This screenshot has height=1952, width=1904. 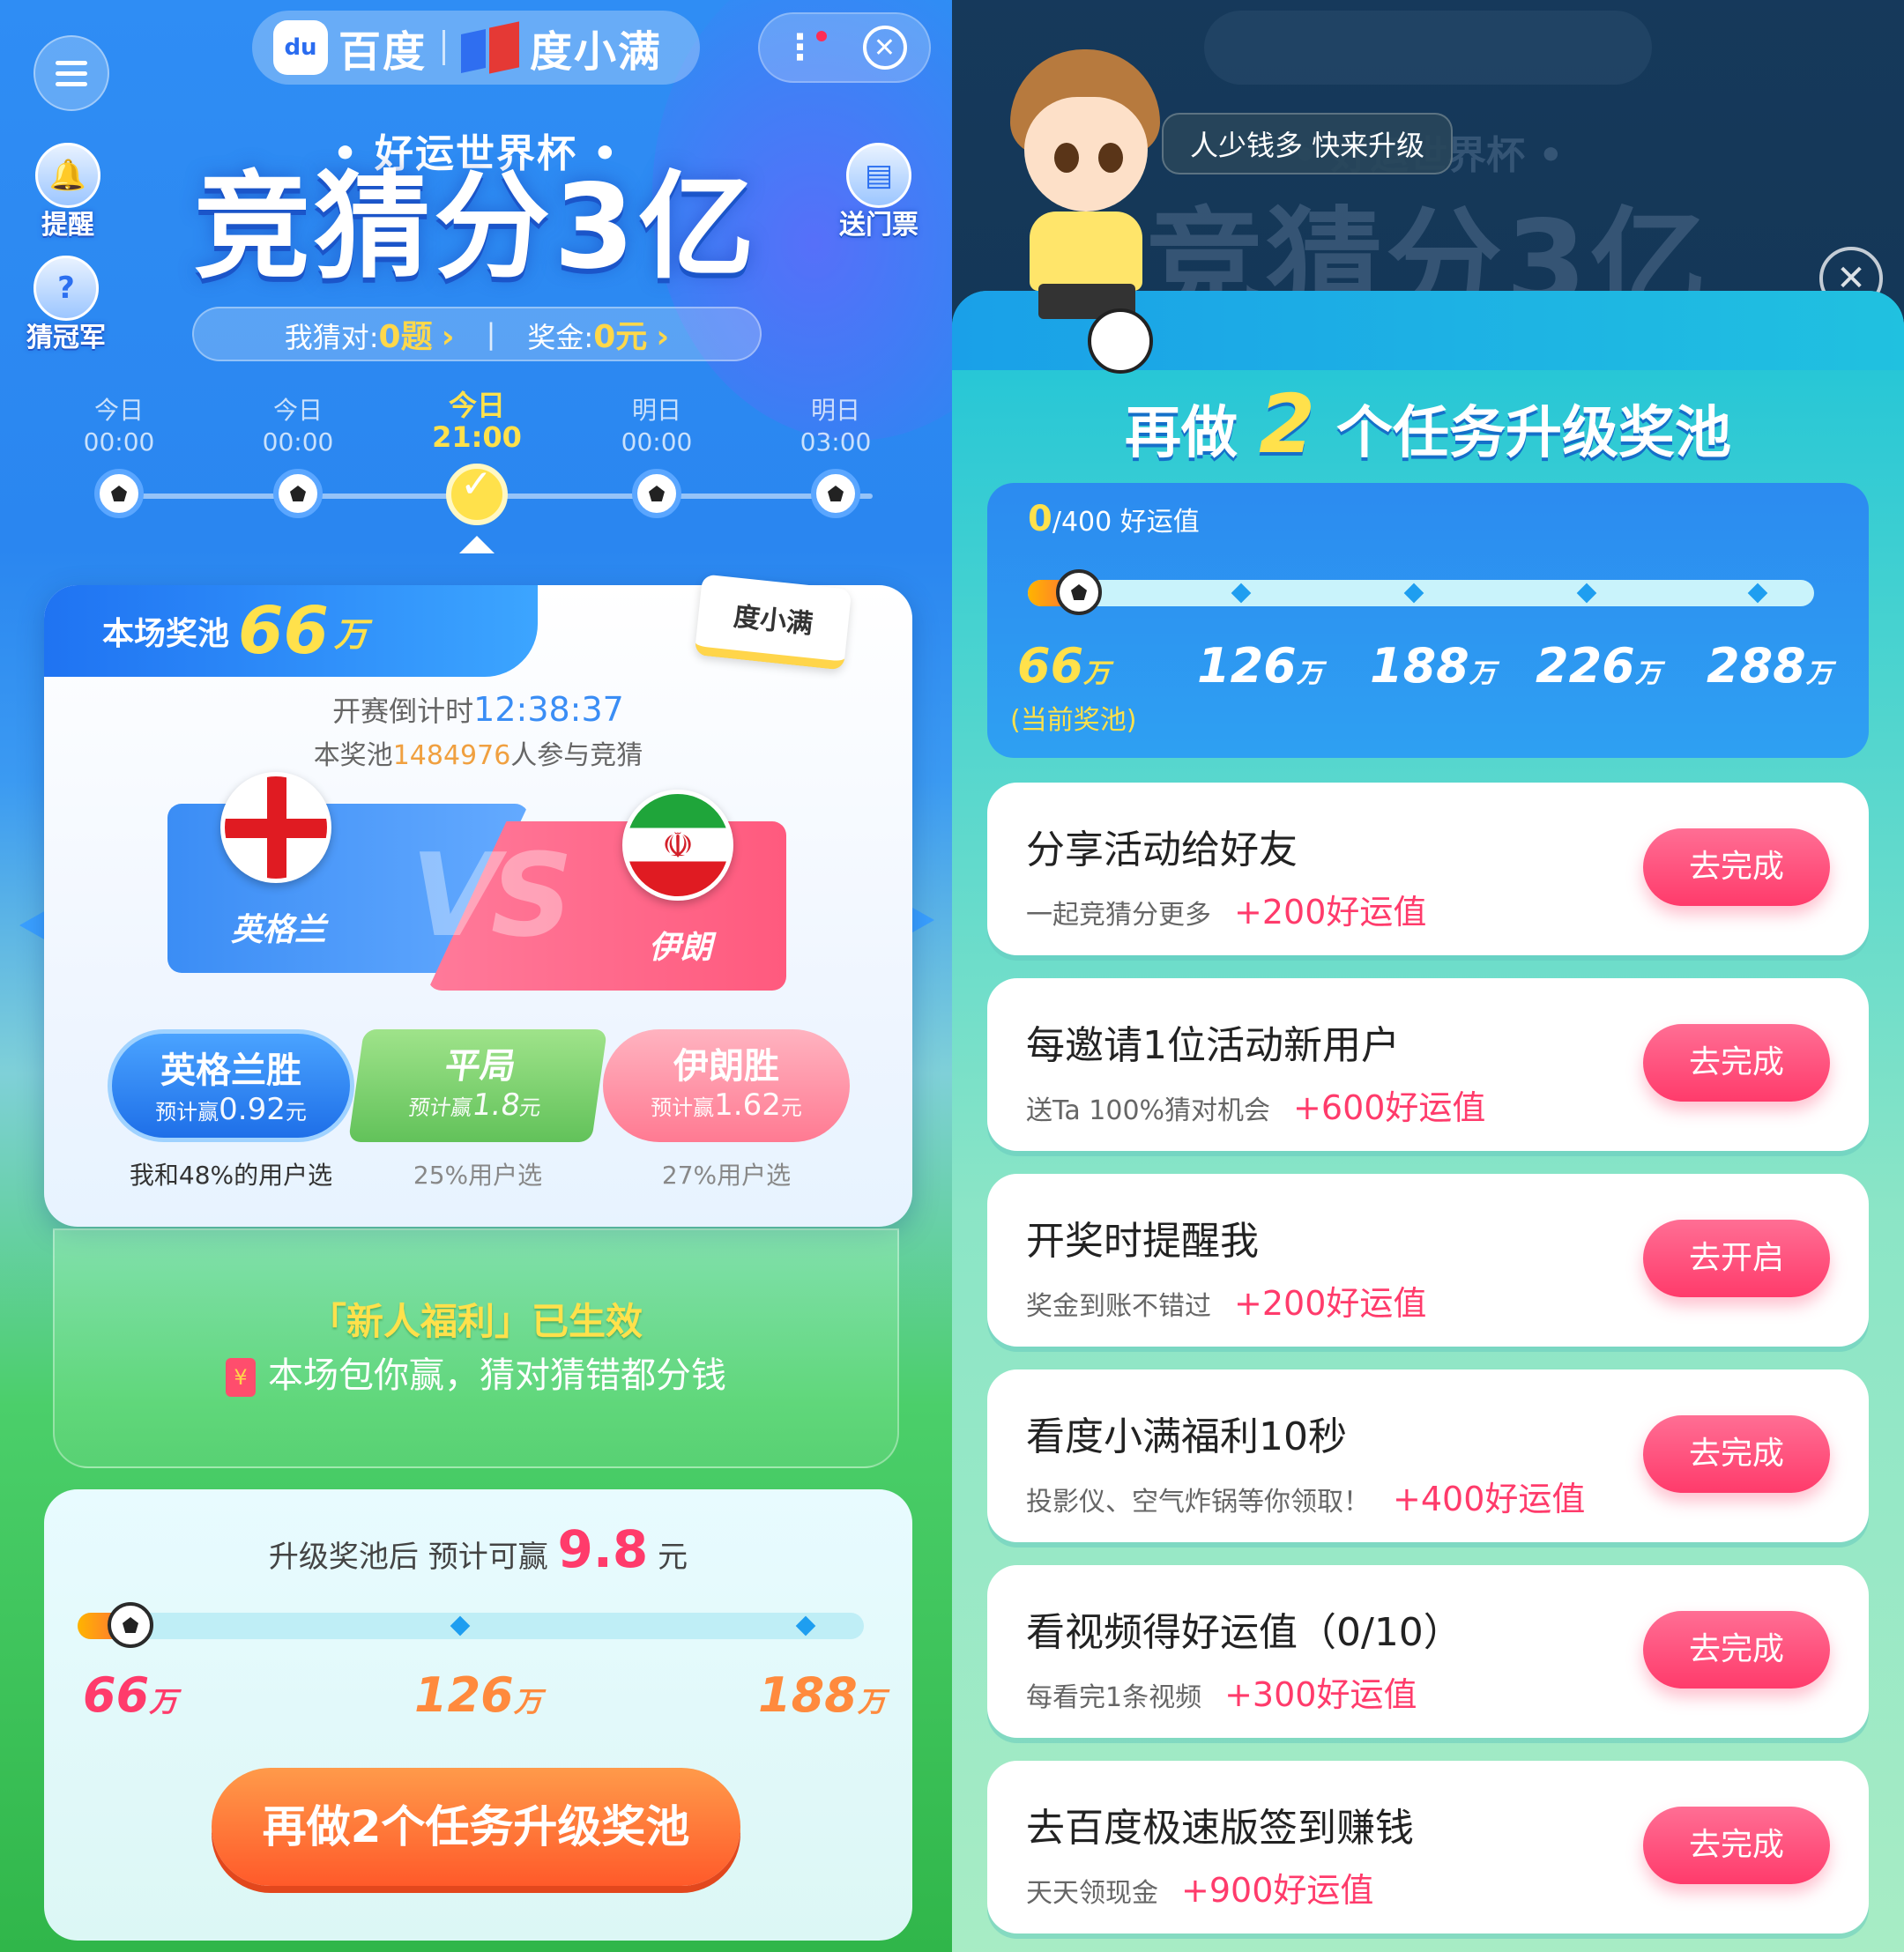 What do you see at coordinates (681, 948) in the screenshot?
I see `away-team-name: 伊朗` at bounding box center [681, 948].